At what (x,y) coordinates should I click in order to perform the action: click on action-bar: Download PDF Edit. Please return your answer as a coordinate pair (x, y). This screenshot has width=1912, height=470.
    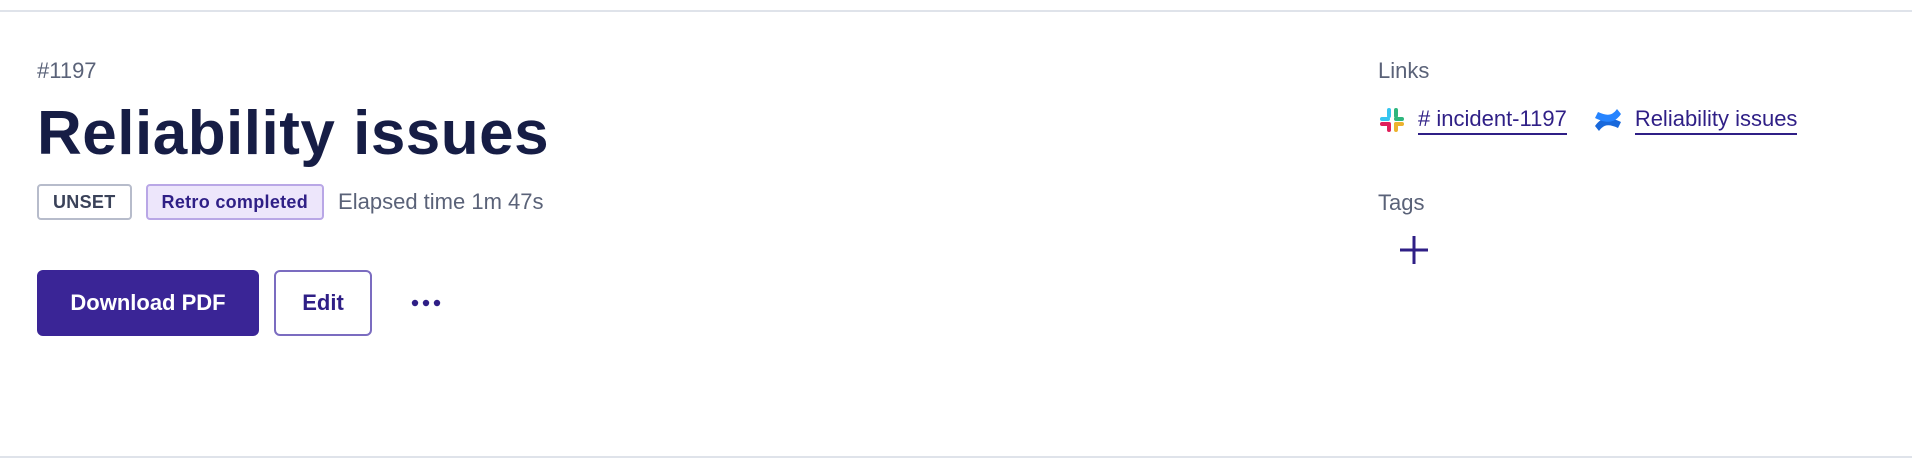
    Looking at the image, I should click on (637, 303).